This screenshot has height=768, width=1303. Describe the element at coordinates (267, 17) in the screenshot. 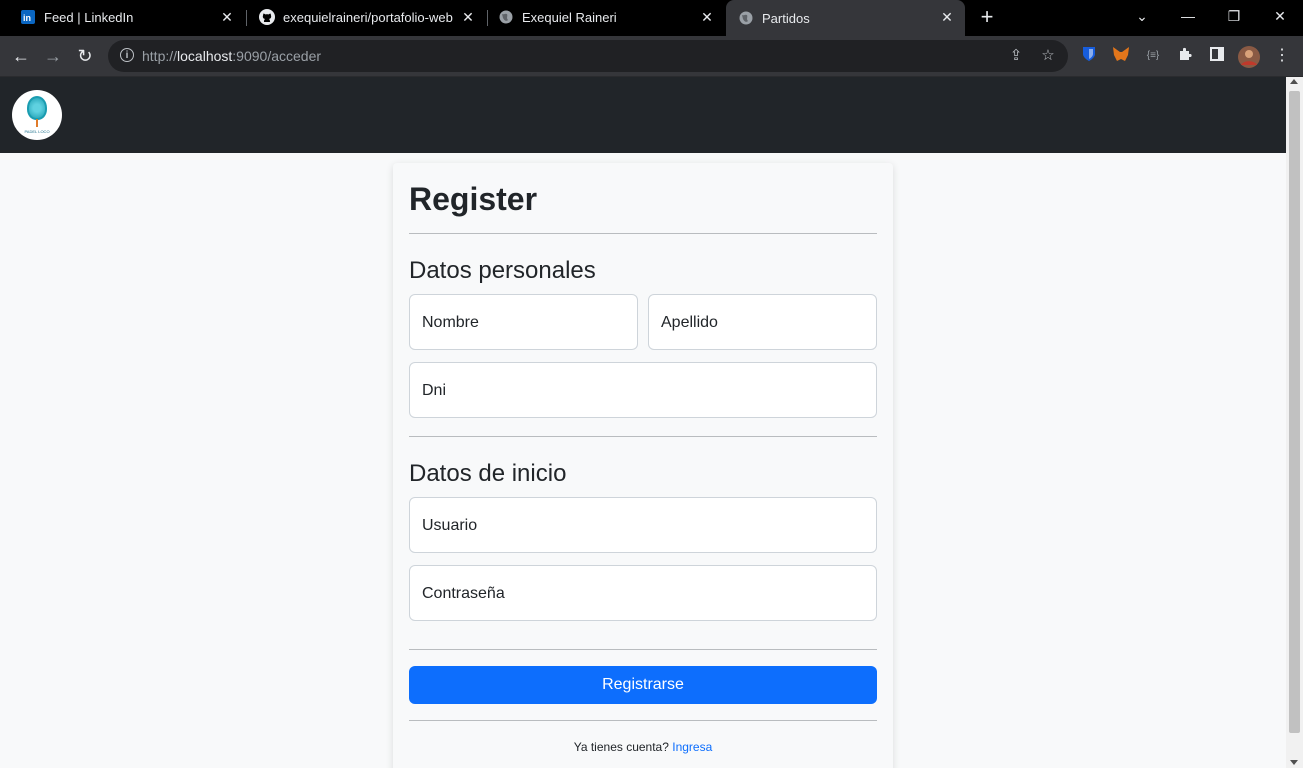

I see `github-icon` at that location.